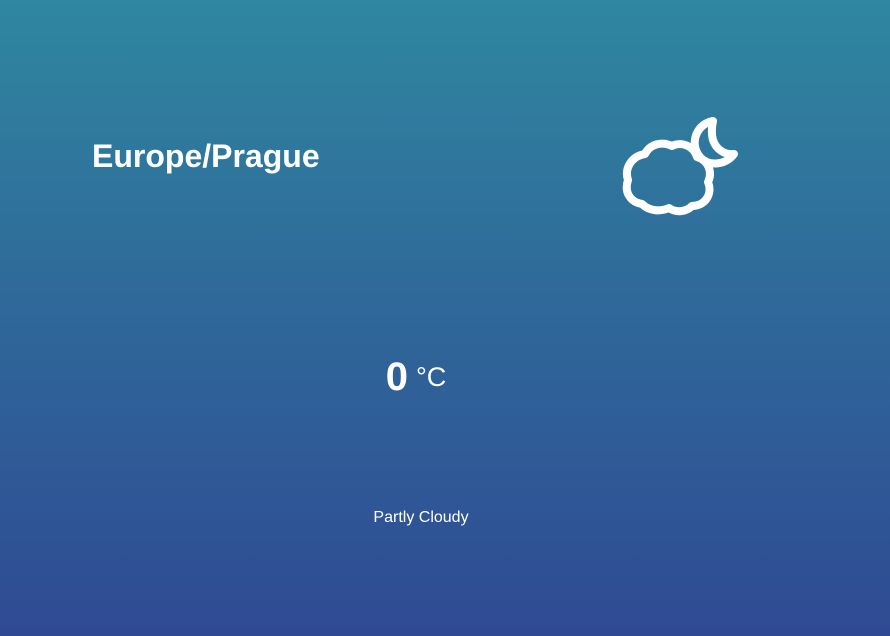 The height and width of the screenshot is (636, 890). Describe the element at coordinates (396, 377) in the screenshot. I see `temperature-value: 0` at that location.